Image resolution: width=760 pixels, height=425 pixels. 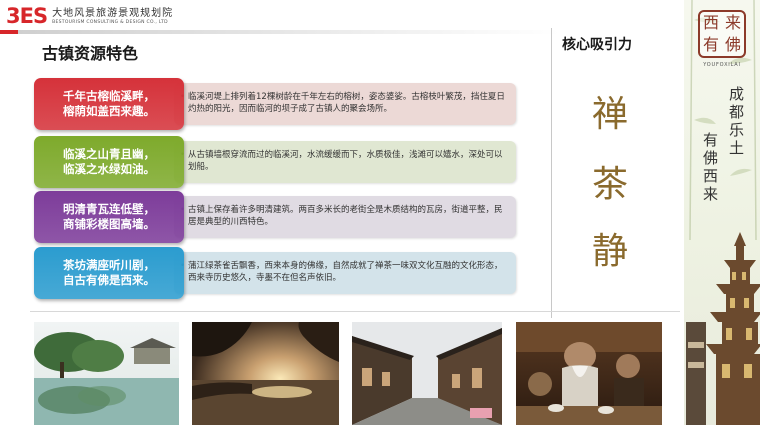 I want to click on feature-label-text: 千年古榕临溪畔， 榕荫如盖西来趣。, so click(x=109, y=103).